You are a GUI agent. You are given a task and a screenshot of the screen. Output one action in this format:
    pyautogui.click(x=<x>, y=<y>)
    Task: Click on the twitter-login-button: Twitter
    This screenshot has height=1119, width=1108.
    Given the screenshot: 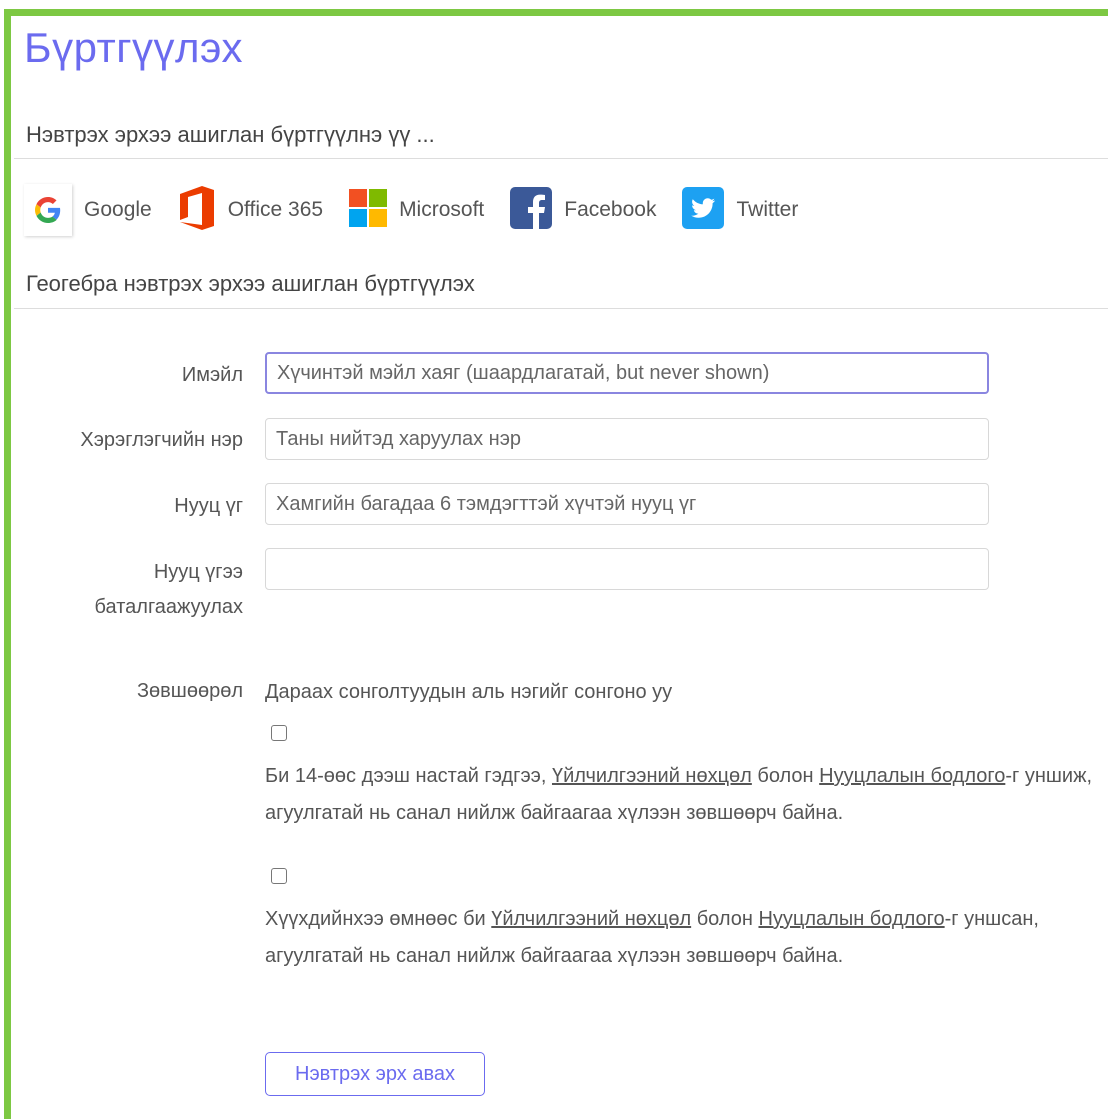 What is the action you would take?
    pyautogui.click(x=740, y=210)
    